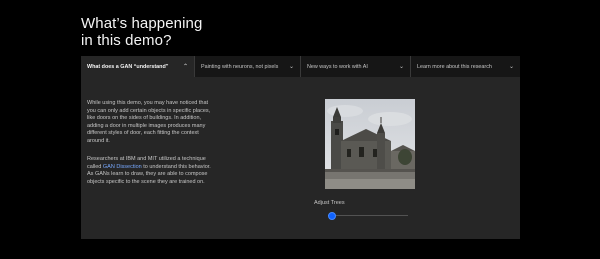 The width and height of the screenshot is (600, 259). I want to click on slider-label: Adjust Trees, so click(329, 203).